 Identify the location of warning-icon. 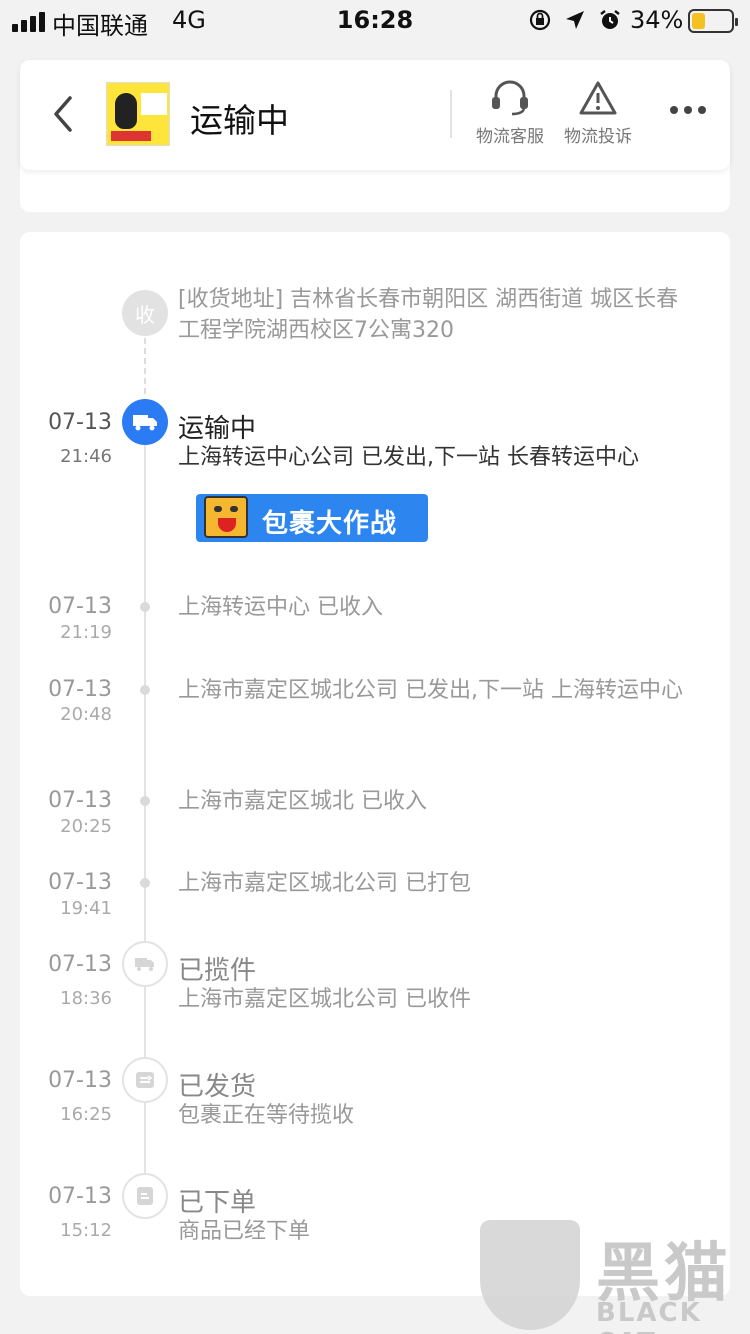
(598, 98).